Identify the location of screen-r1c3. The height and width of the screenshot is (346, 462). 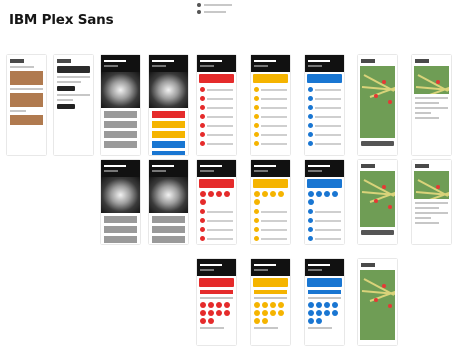
(120, 105).